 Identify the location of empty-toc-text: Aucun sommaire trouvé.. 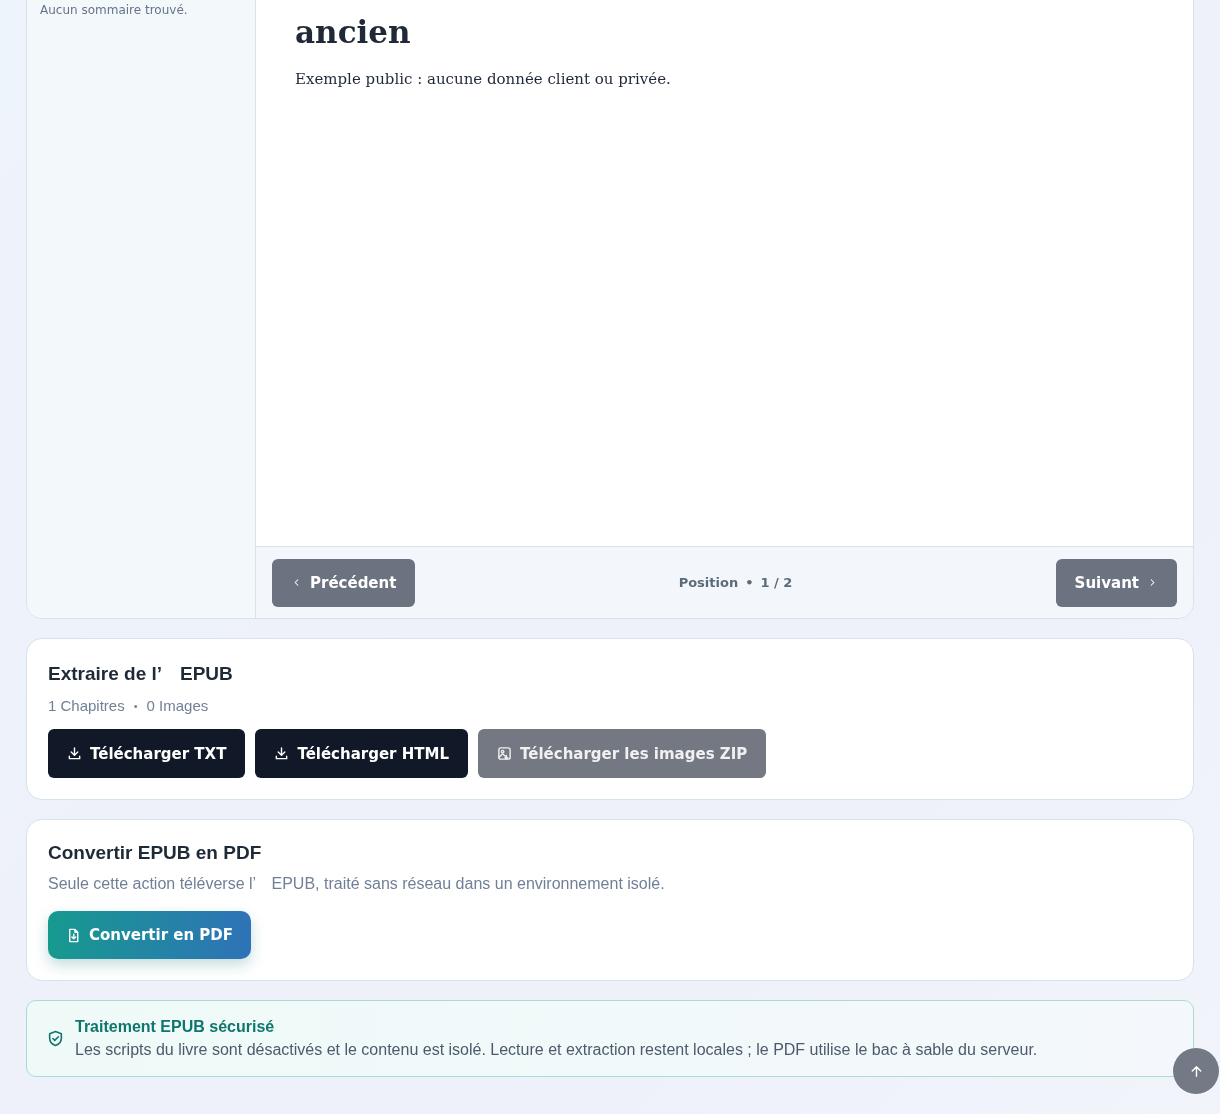
(114, 10).